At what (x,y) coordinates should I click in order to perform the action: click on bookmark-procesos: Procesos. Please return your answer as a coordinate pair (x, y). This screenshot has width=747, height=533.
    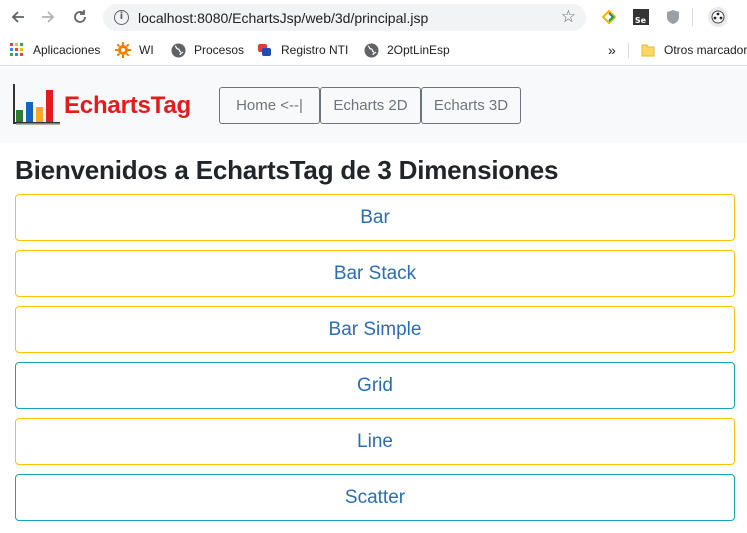
    Looking at the image, I should click on (207, 50).